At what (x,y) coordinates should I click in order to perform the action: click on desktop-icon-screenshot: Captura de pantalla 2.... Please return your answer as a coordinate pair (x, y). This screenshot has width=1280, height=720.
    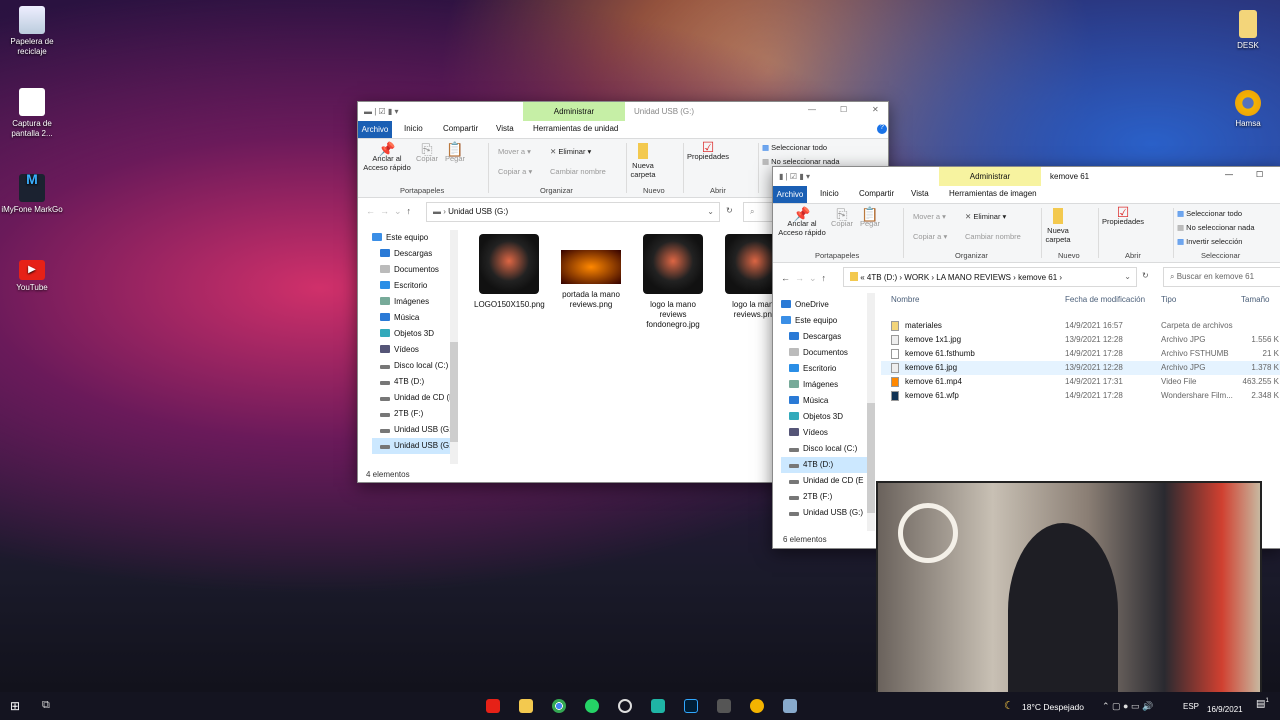
    Looking at the image, I should click on (32, 113).